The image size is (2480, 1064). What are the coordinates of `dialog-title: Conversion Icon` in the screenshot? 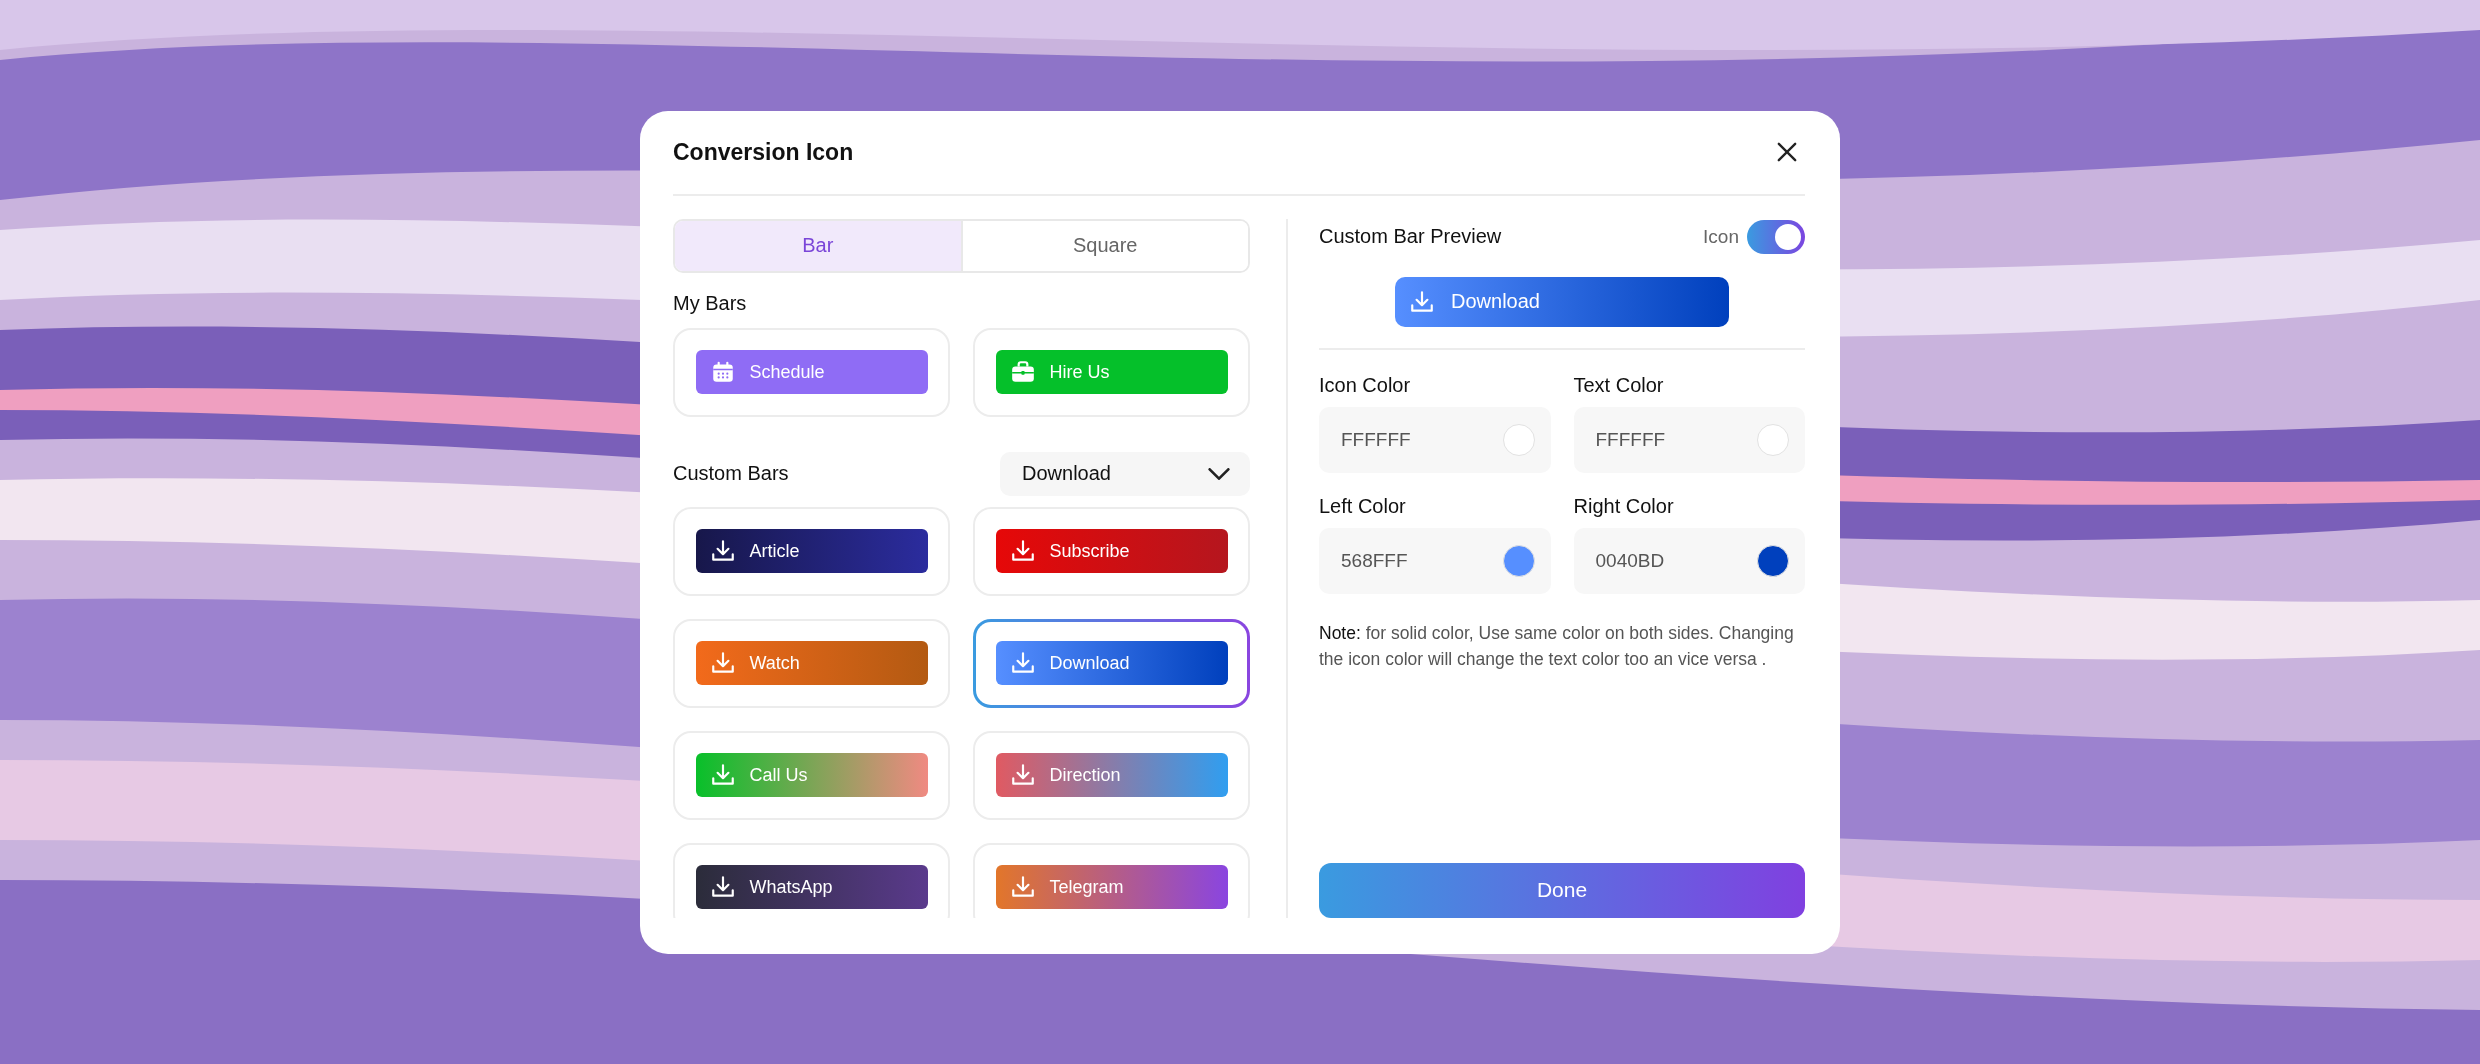 It's located at (763, 152).